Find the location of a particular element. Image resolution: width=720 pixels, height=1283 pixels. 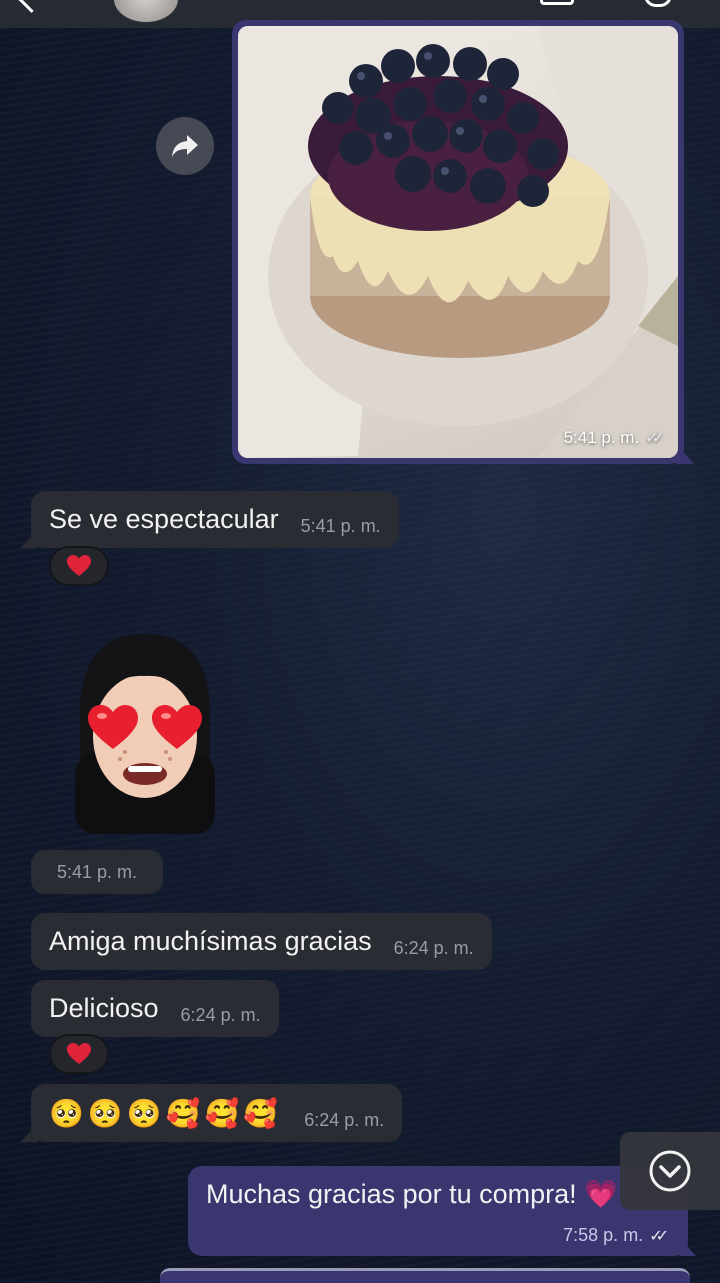

chevron-down-circle-icon is located at coordinates (670, 1171).